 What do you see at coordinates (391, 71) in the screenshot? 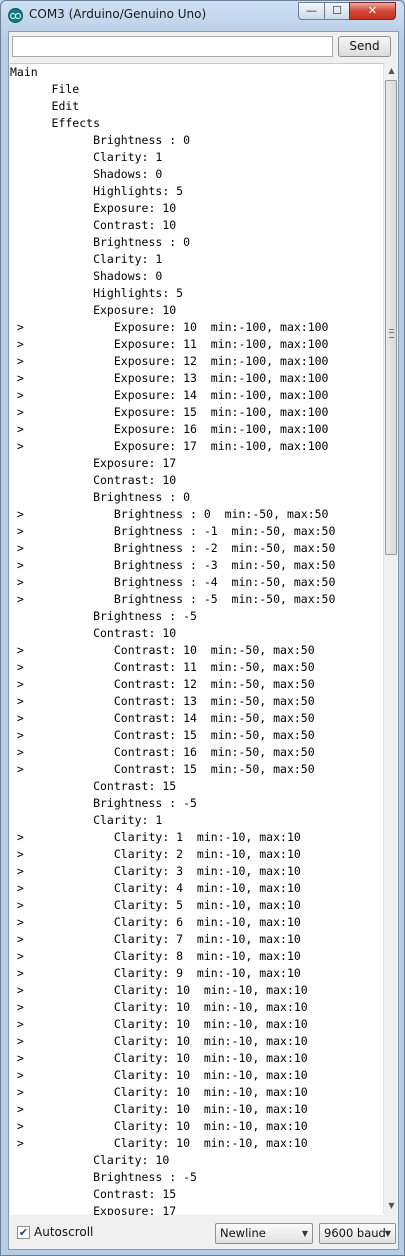
I see `up-arrow-icon: ▲` at bounding box center [391, 71].